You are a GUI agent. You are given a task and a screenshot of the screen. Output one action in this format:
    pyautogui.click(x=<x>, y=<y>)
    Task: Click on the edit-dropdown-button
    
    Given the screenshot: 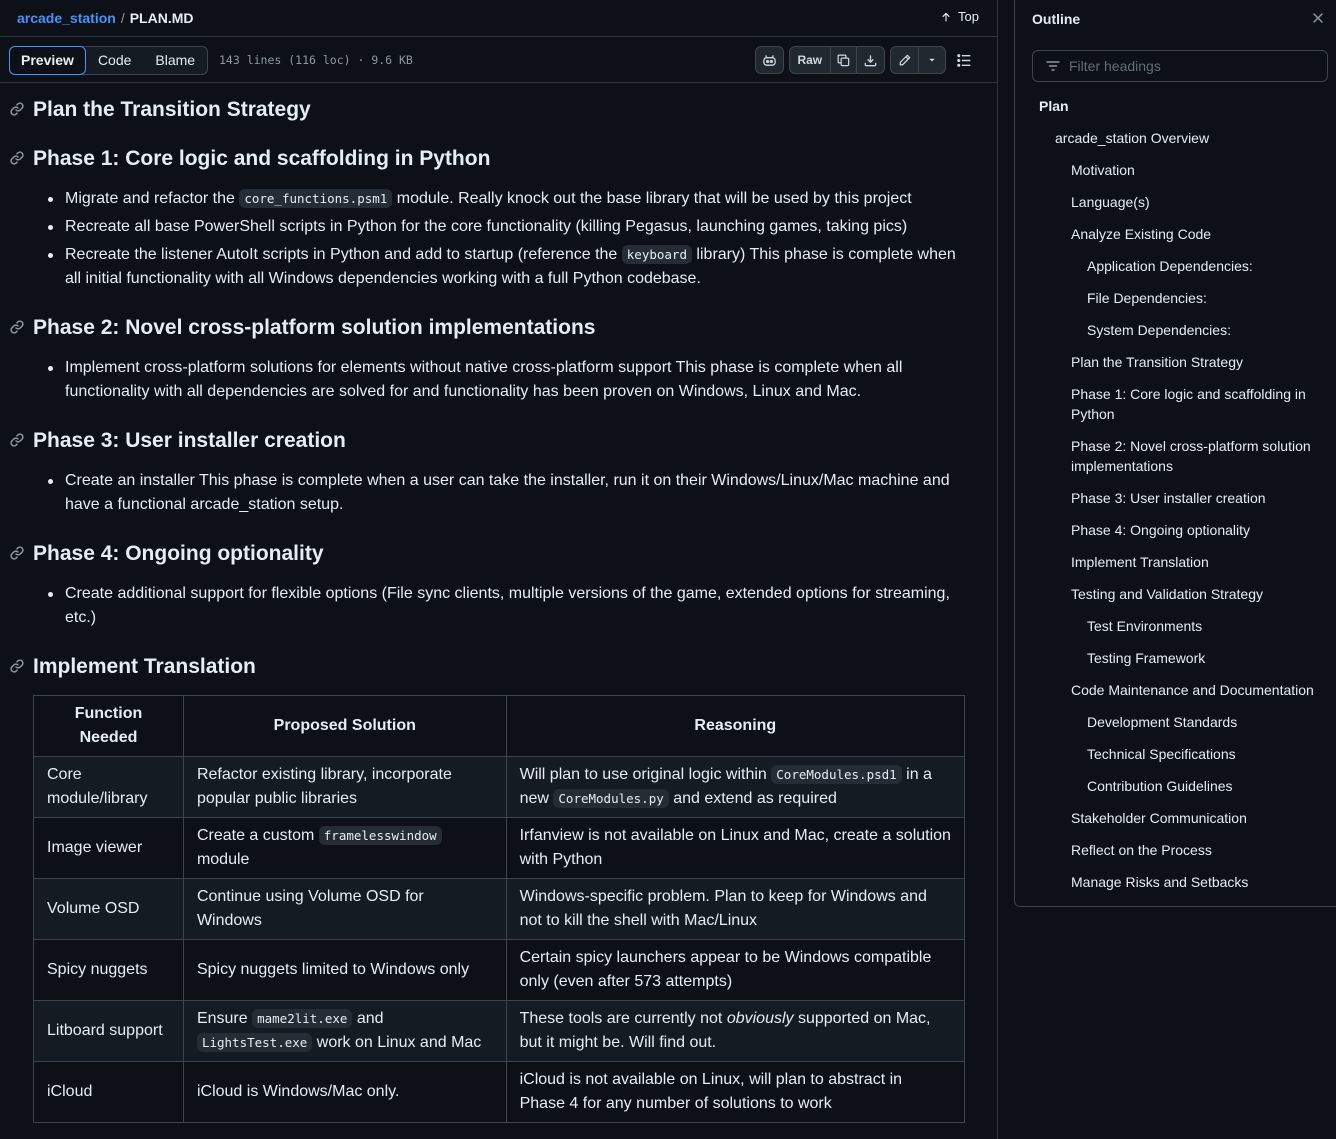 What is the action you would take?
    pyautogui.click(x=932, y=60)
    